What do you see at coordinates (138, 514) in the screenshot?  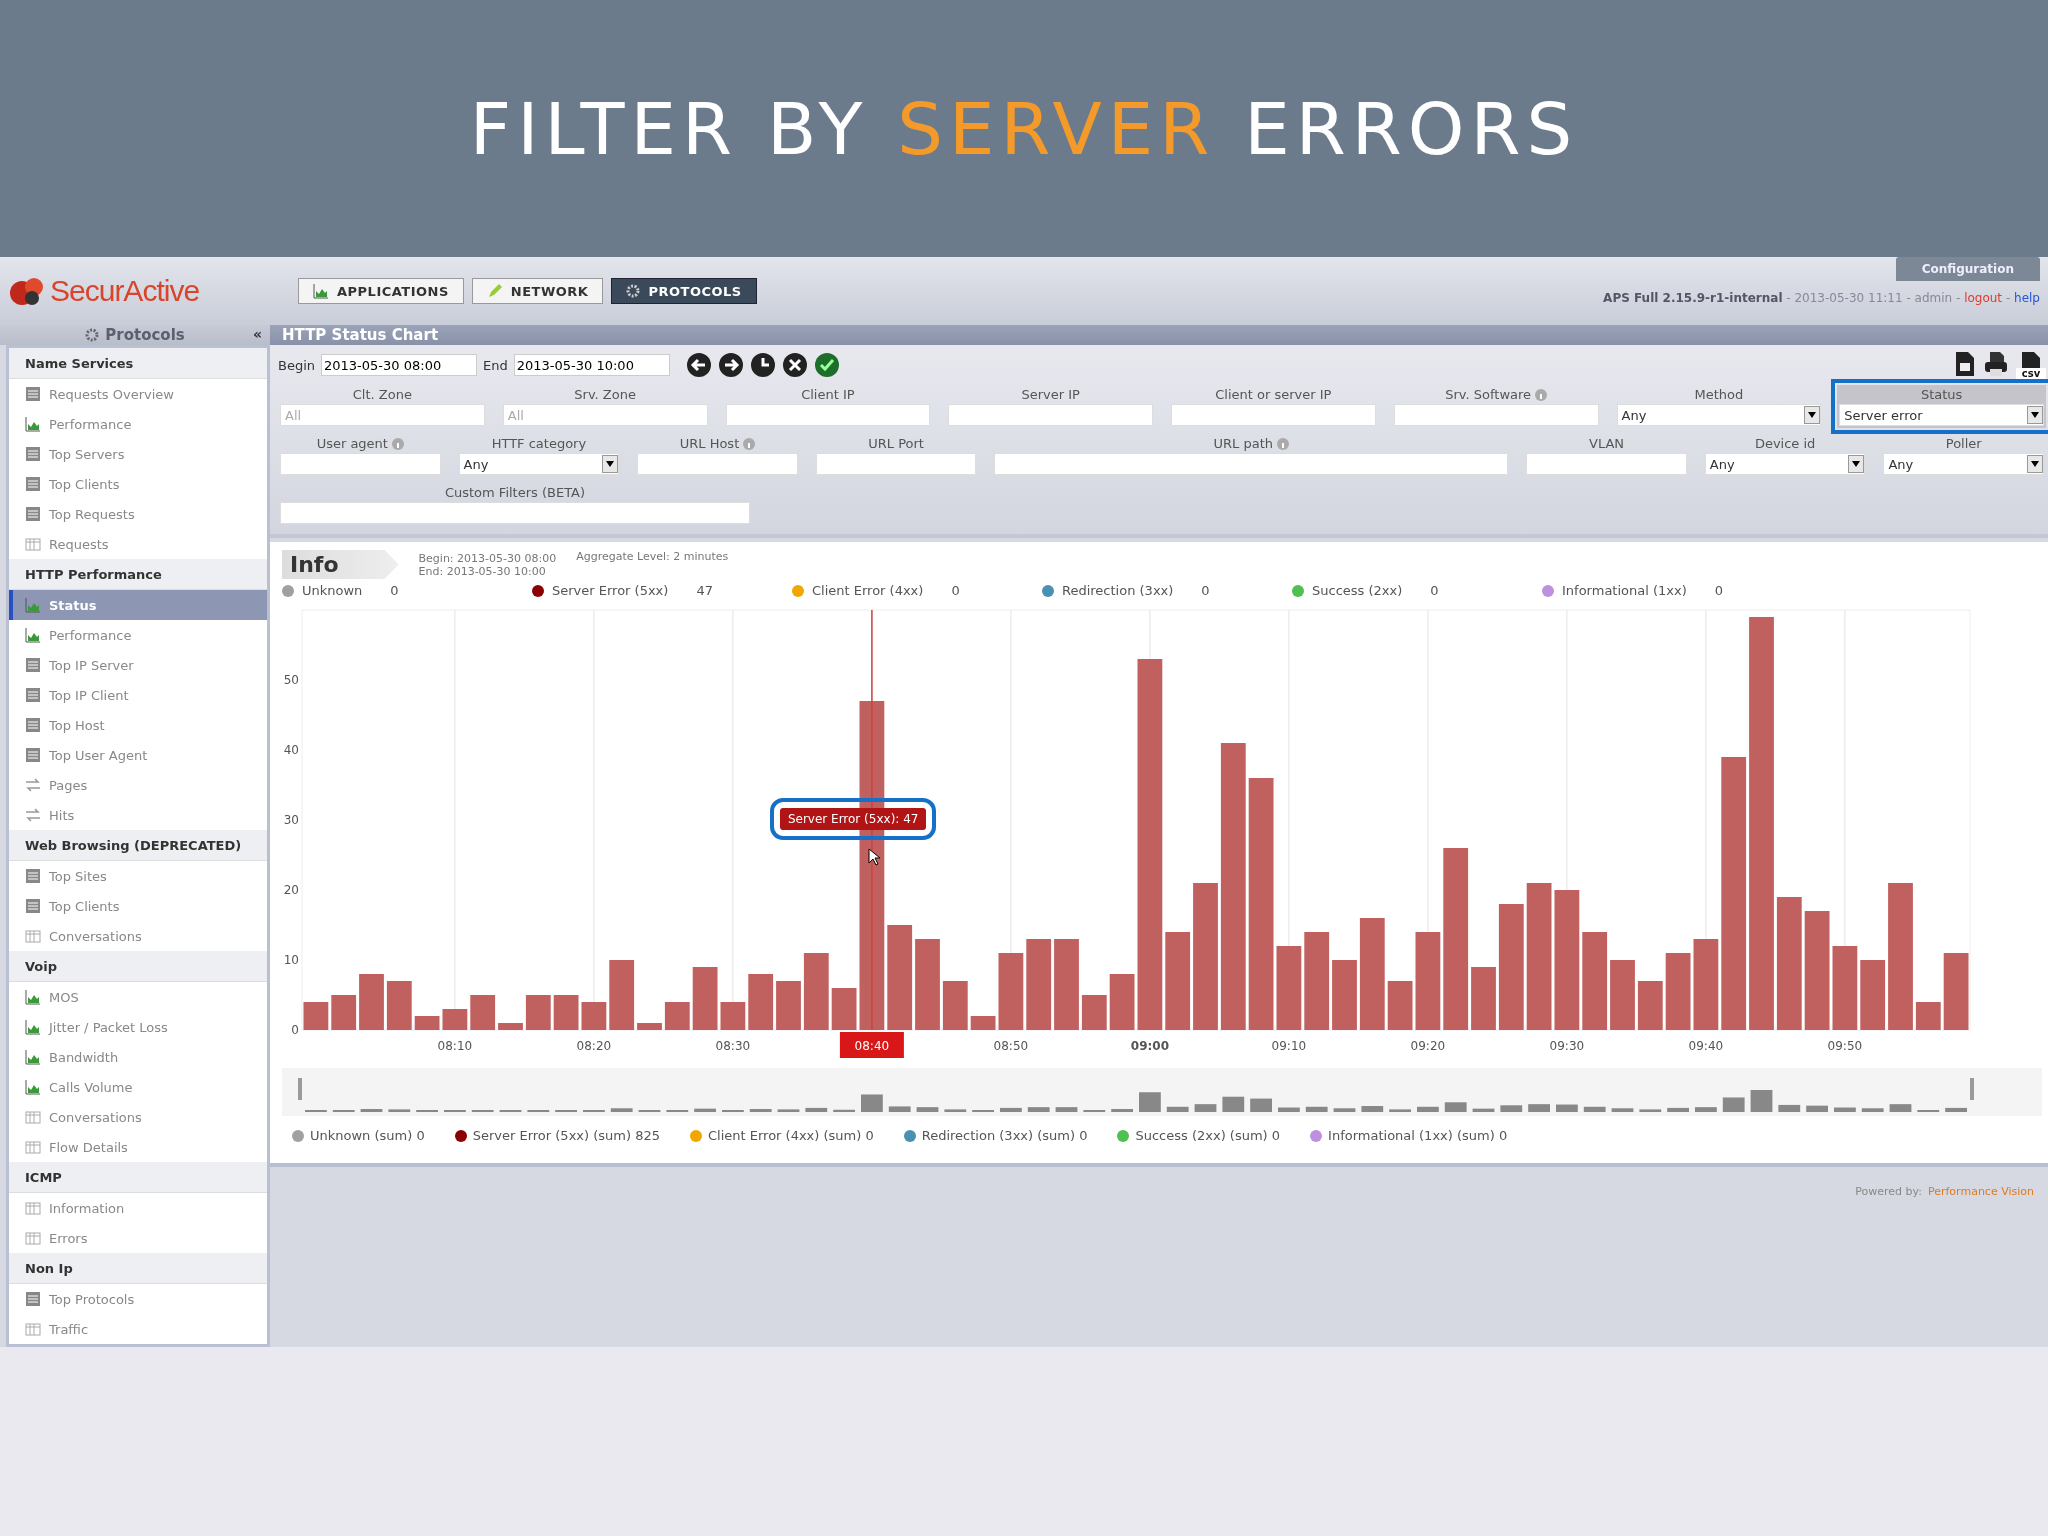 I see `sidebar-item: Top Requests` at bounding box center [138, 514].